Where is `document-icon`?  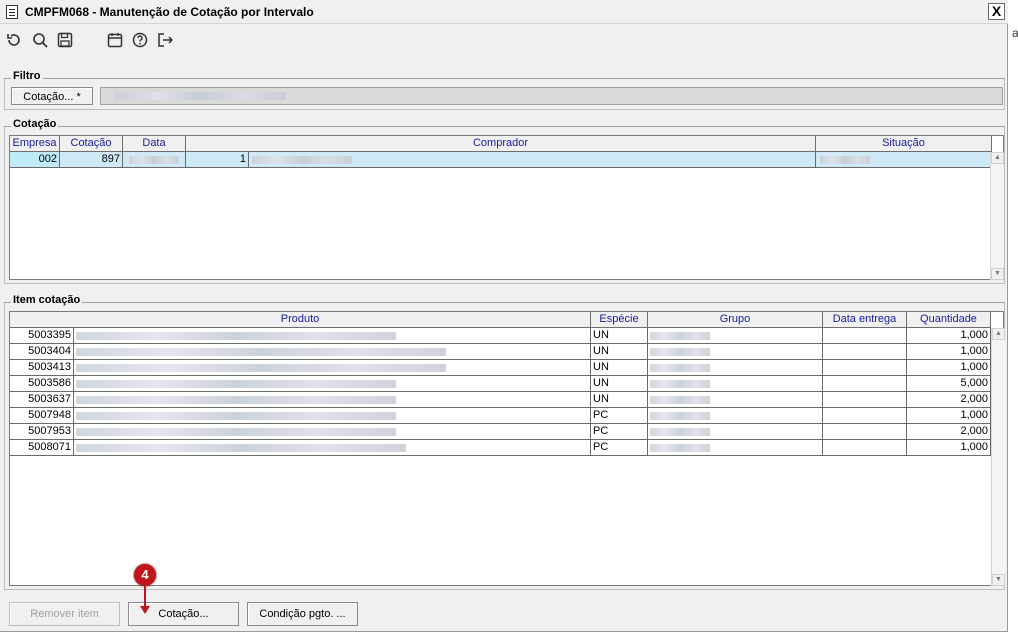
document-icon is located at coordinates (12, 12).